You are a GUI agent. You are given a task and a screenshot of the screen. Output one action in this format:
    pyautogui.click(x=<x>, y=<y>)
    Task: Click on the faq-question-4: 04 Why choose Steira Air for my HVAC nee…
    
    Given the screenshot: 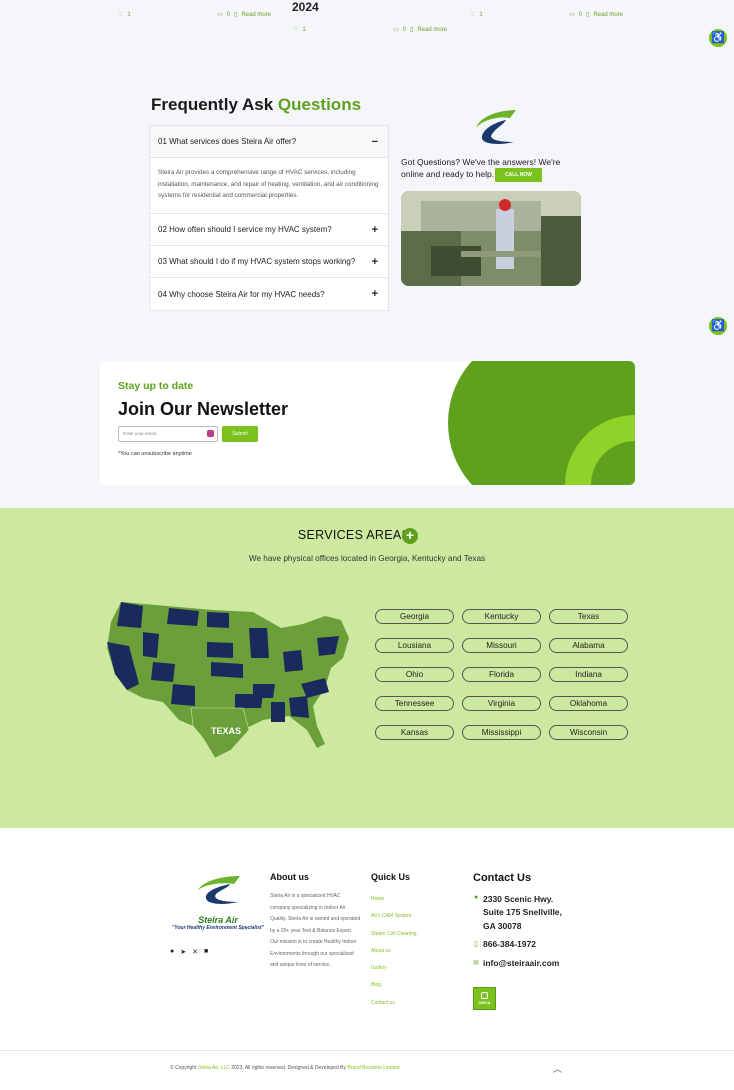 What is the action you would take?
    pyautogui.click(x=269, y=294)
    